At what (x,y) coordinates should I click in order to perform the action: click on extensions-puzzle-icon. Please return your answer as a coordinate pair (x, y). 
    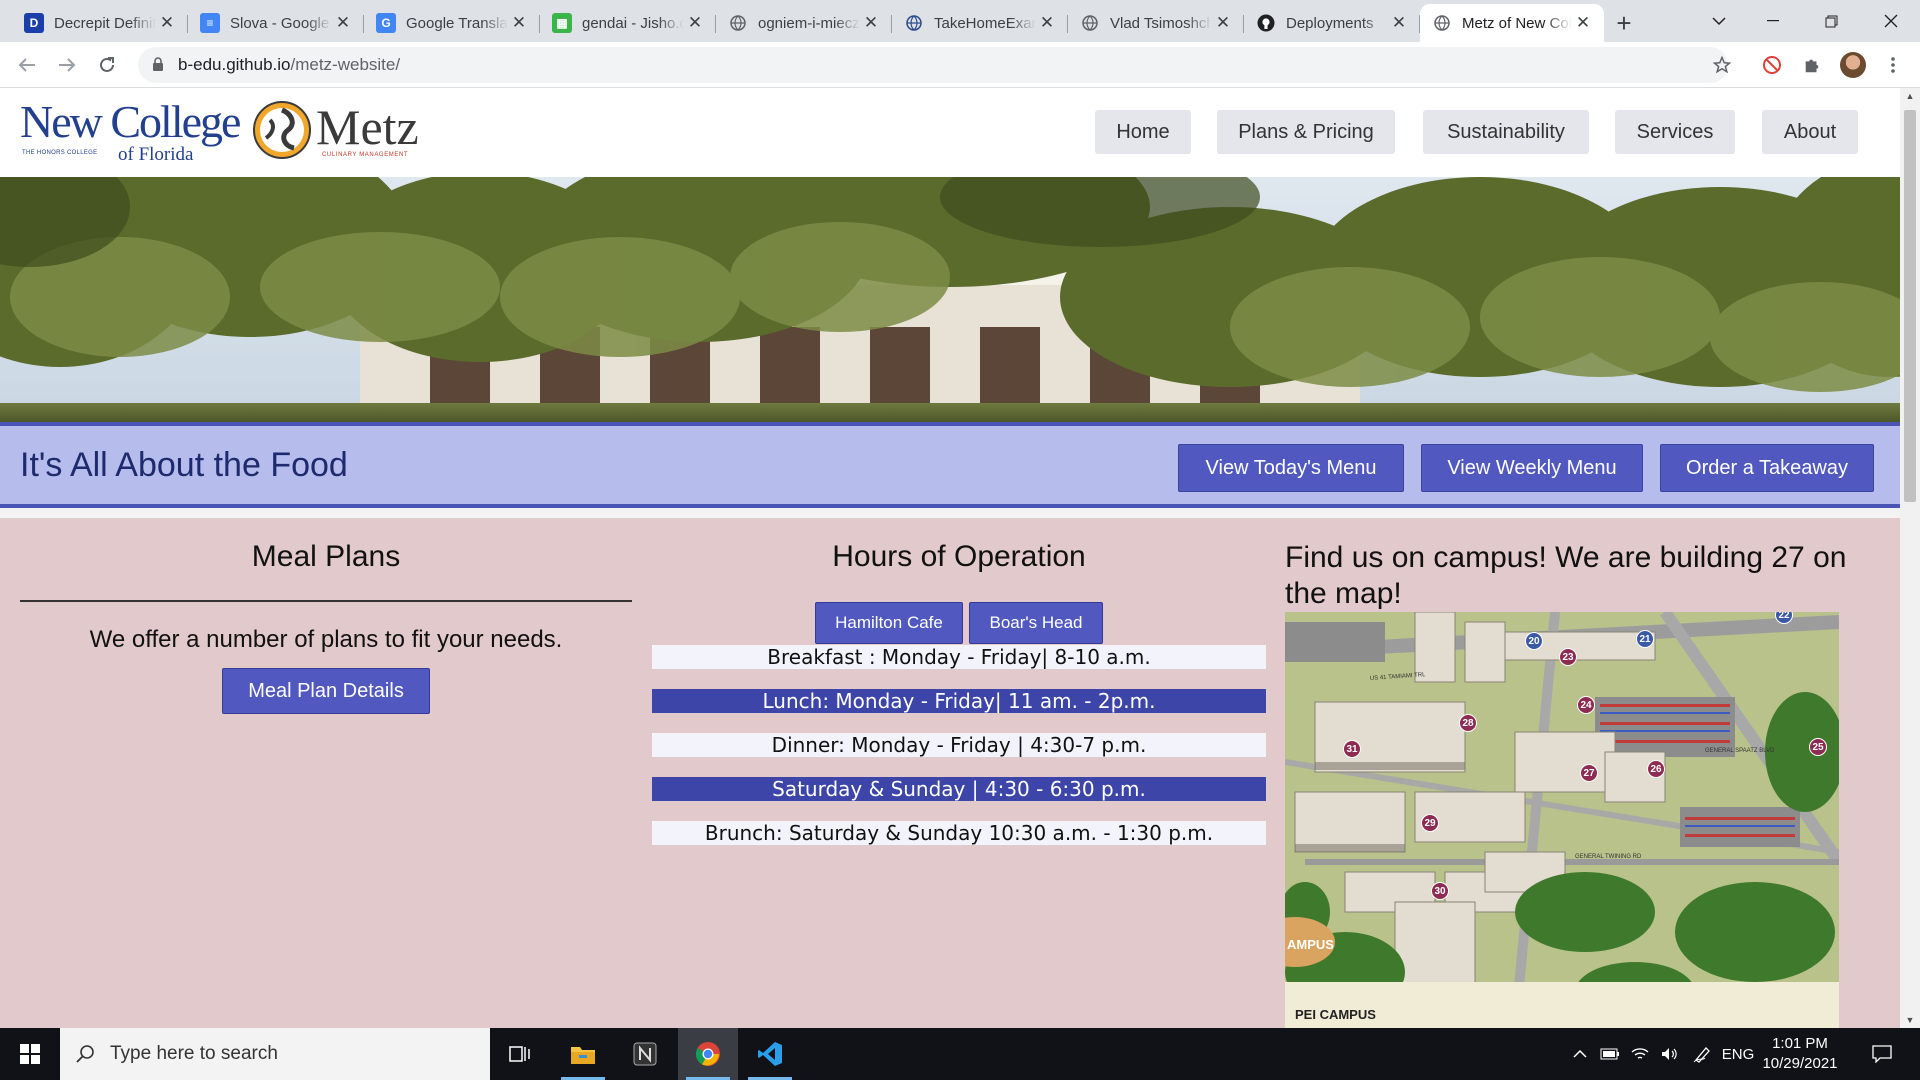
    Looking at the image, I should click on (1812, 65).